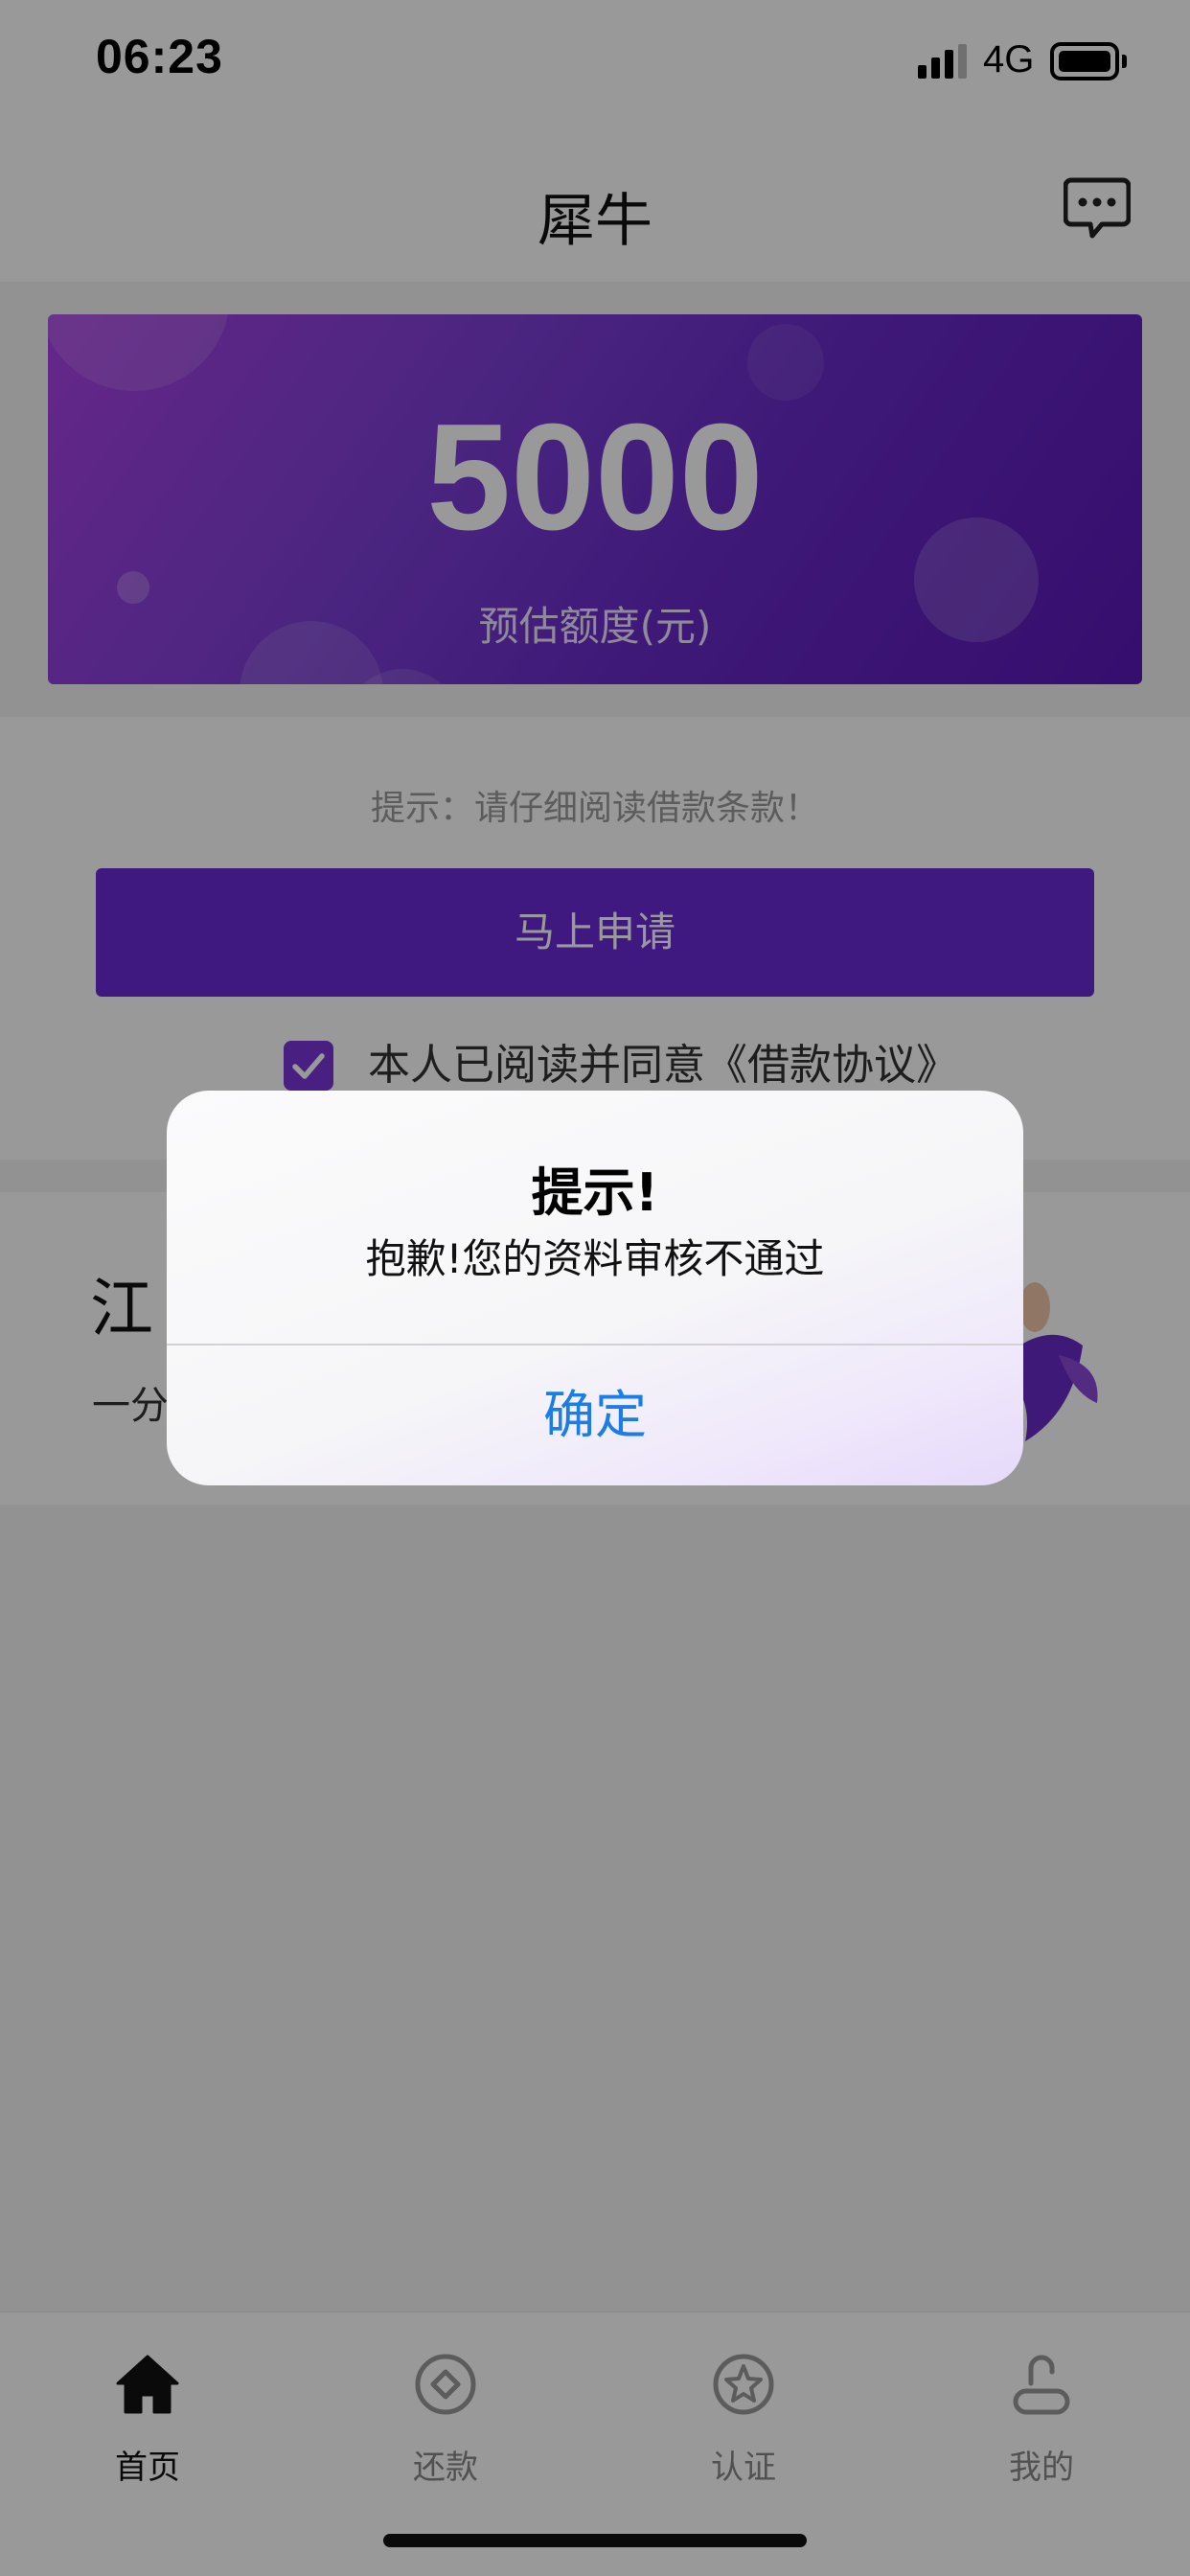 Image resolution: width=1190 pixels, height=2576 pixels. What do you see at coordinates (595, 1415) in the screenshot?
I see `confirm-button: 确定` at bounding box center [595, 1415].